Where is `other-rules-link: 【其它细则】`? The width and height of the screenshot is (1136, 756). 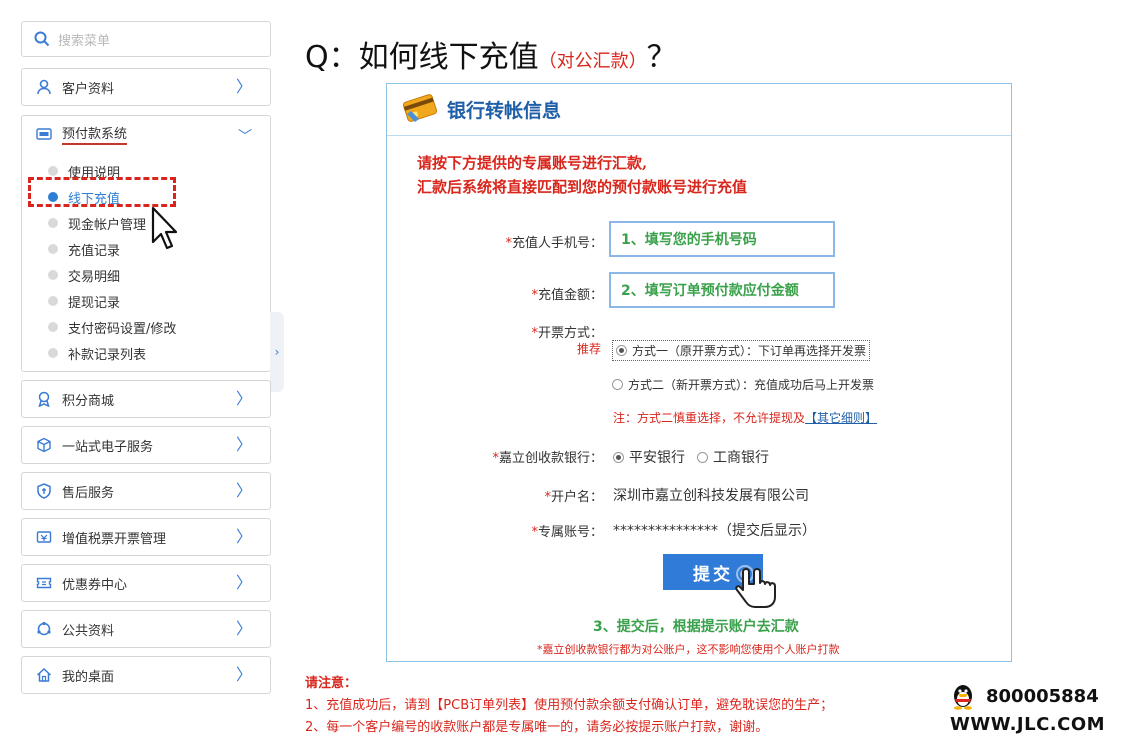
other-rules-link: 【其它细则】 is located at coordinates (841, 418).